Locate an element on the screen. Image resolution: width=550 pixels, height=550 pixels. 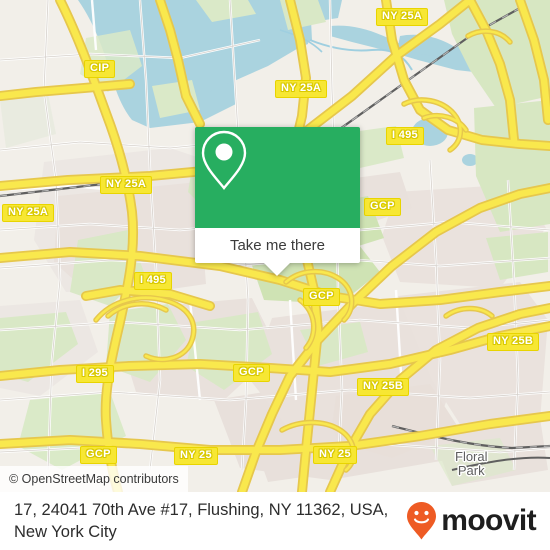
place-label-line: Floral is located at coordinates (471, 456).